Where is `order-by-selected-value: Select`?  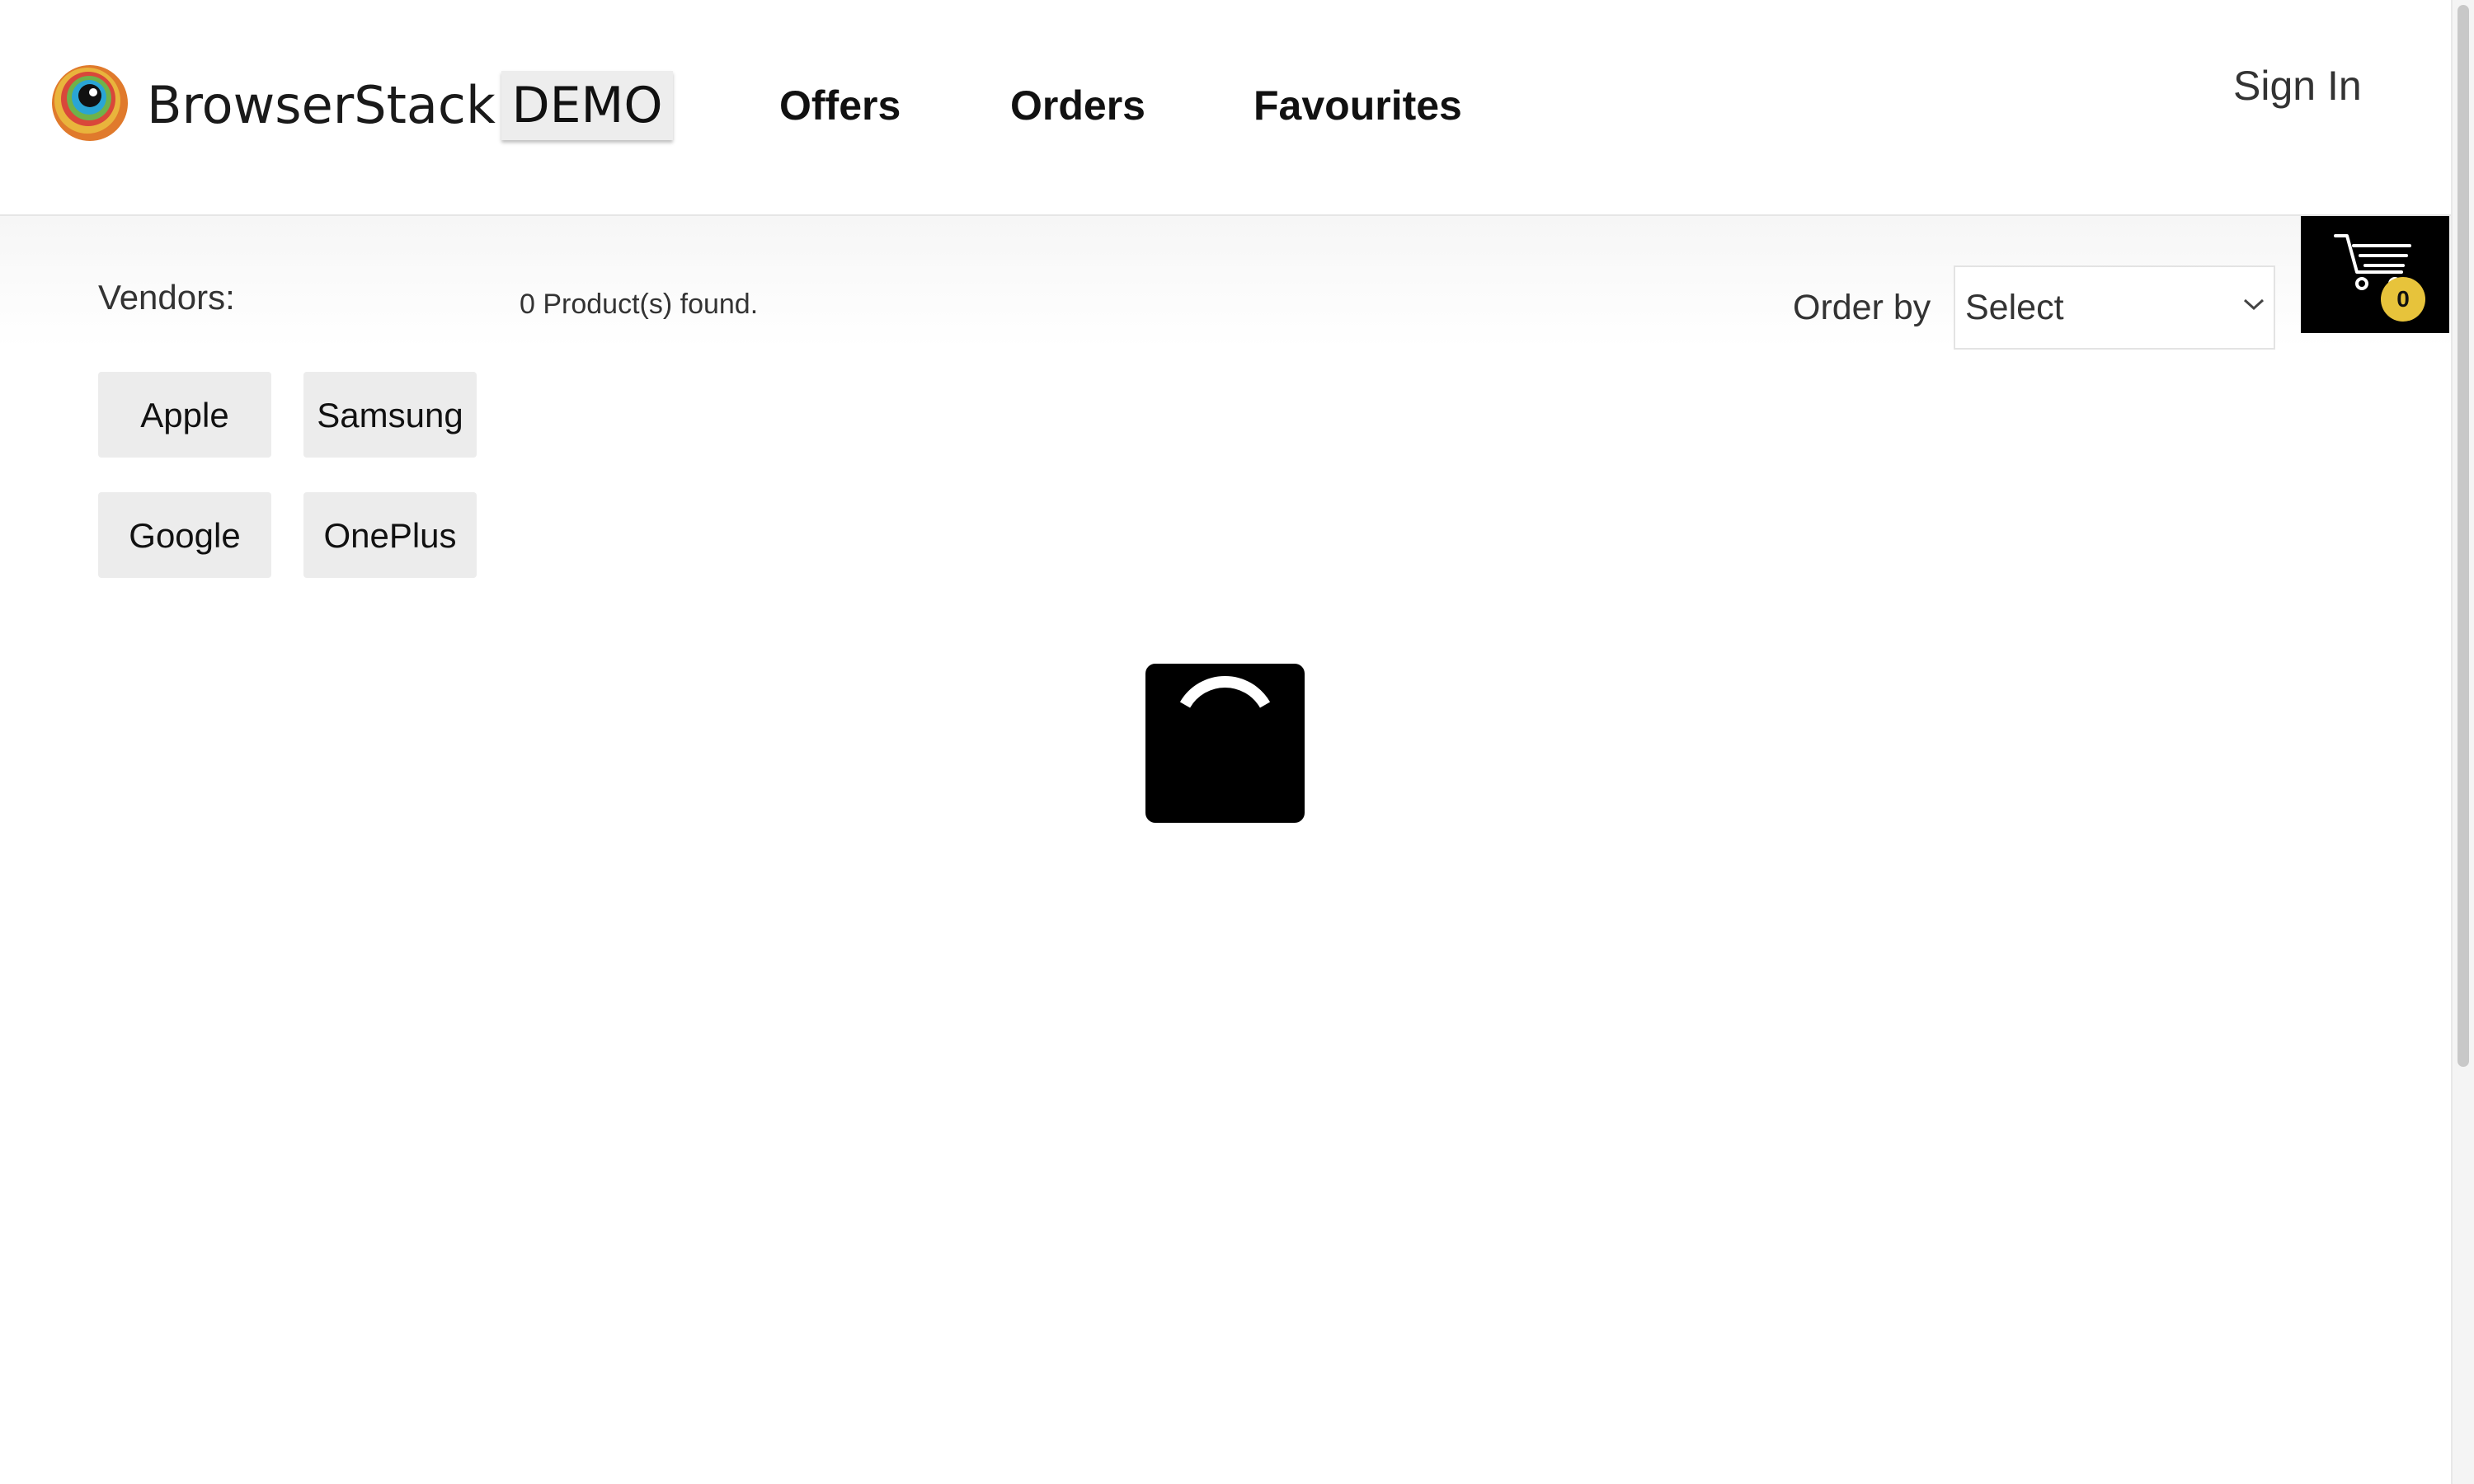
order-by-selected-value: Select is located at coordinates (2014, 307).